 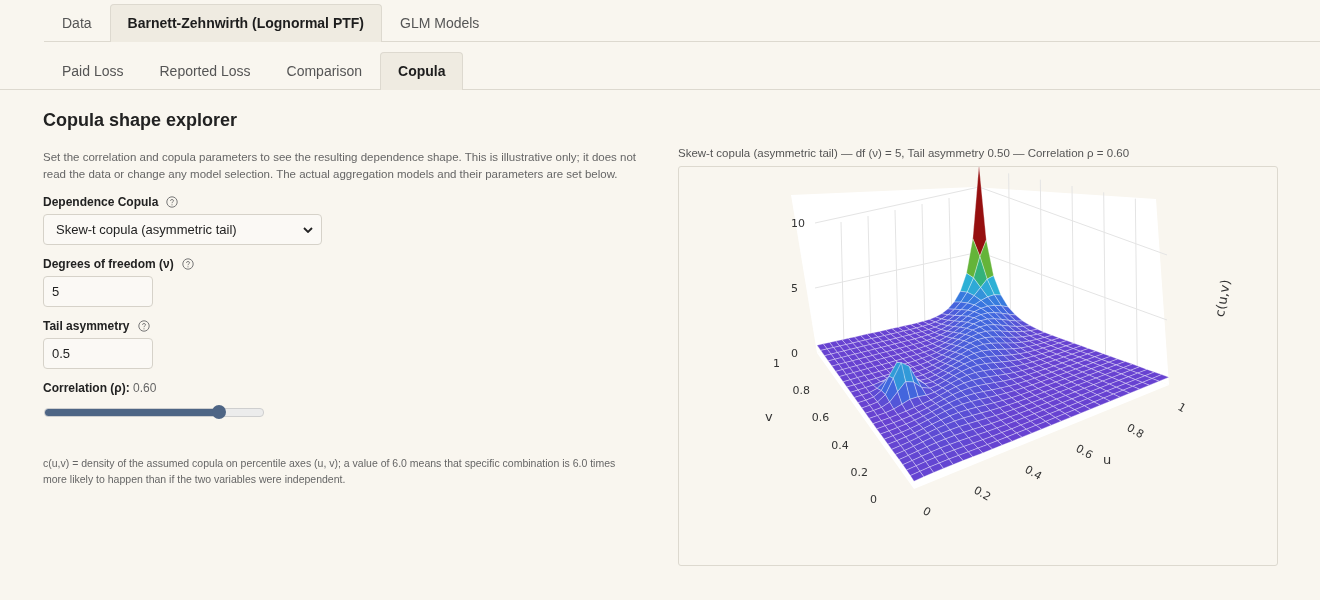 What do you see at coordinates (182, 229) in the screenshot?
I see `copula-dropdown: Skew-t copula (asymmetric tail)` at bounding box center [182, 229].